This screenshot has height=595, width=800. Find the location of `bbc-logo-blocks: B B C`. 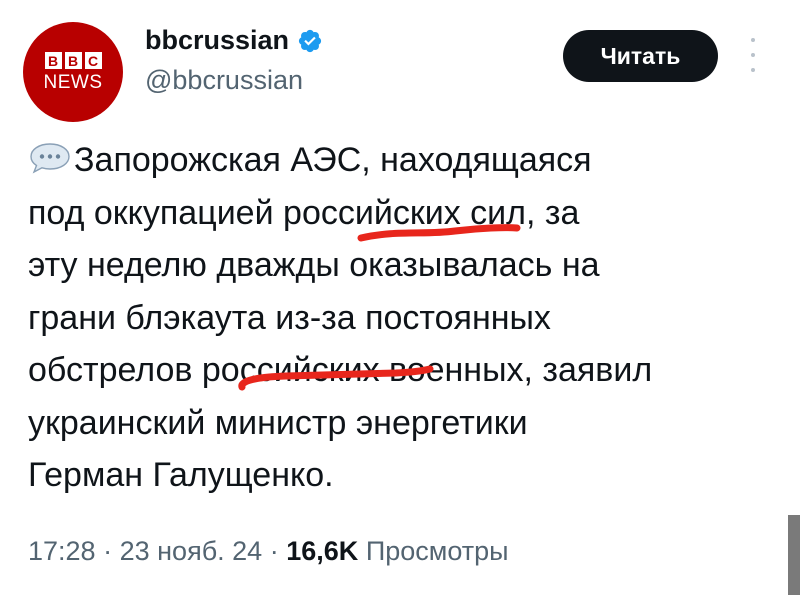

bbc-logo-blocks: B B C is located at coordinates (73, 60).